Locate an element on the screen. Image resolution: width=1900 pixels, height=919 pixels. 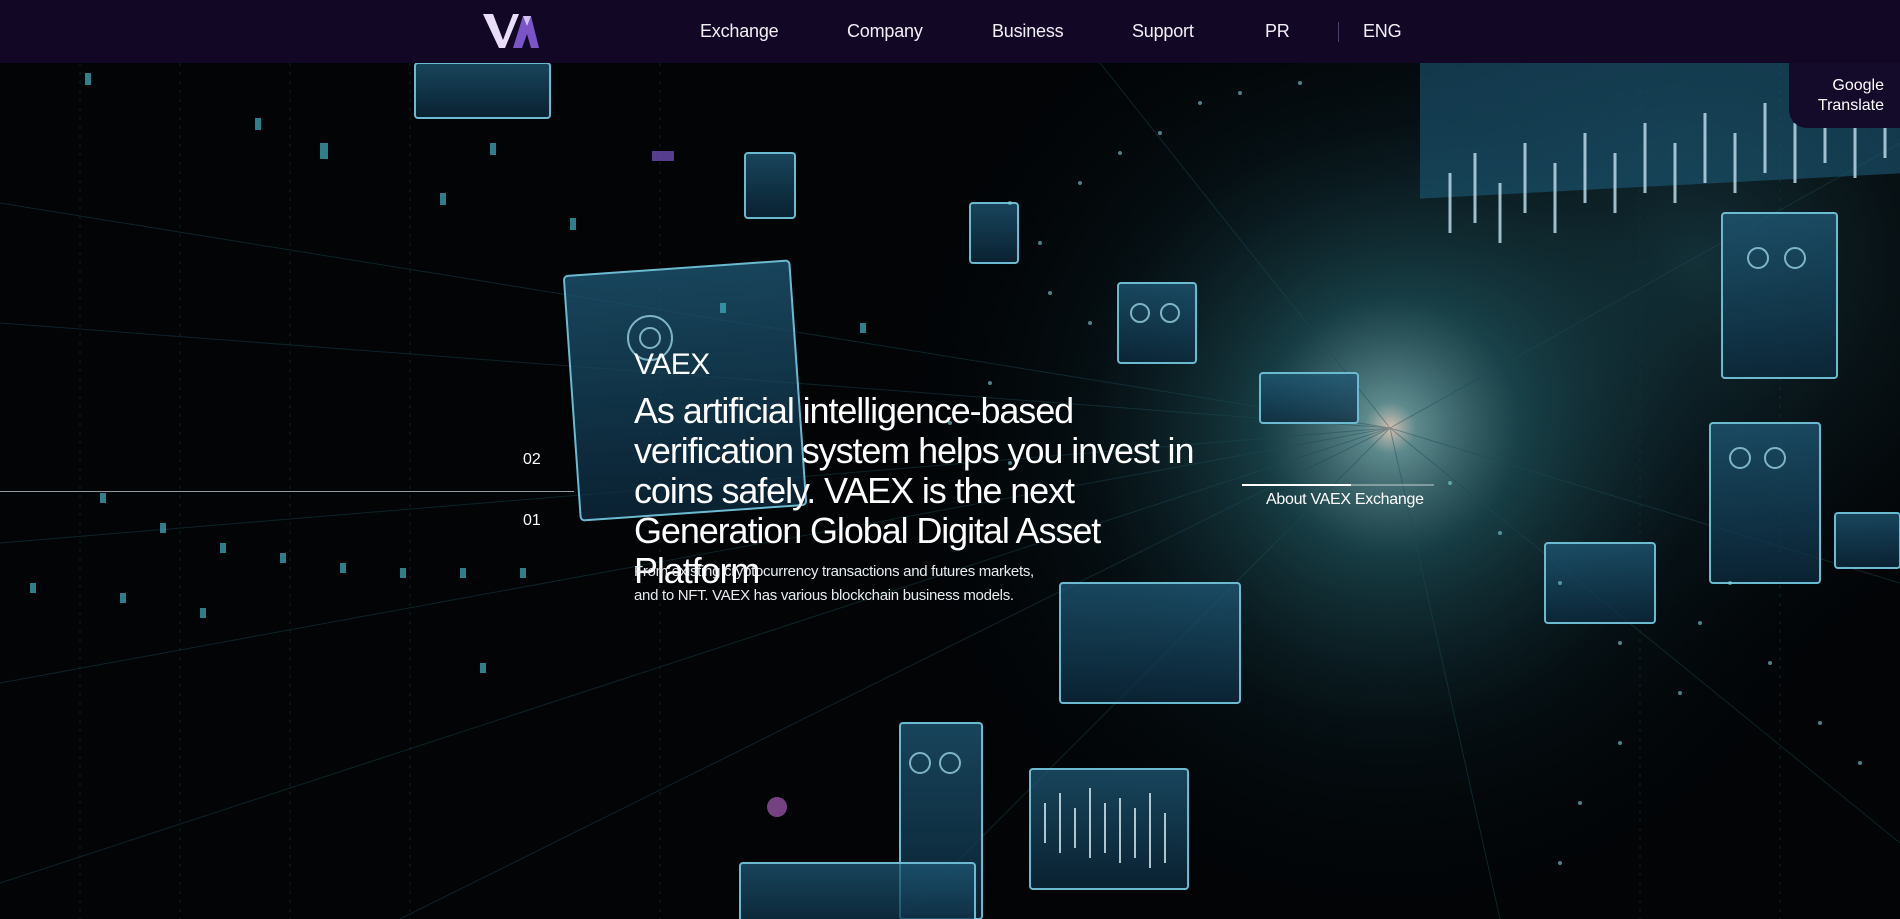
nav-pr: PR is located at coordinates (1277, 31).